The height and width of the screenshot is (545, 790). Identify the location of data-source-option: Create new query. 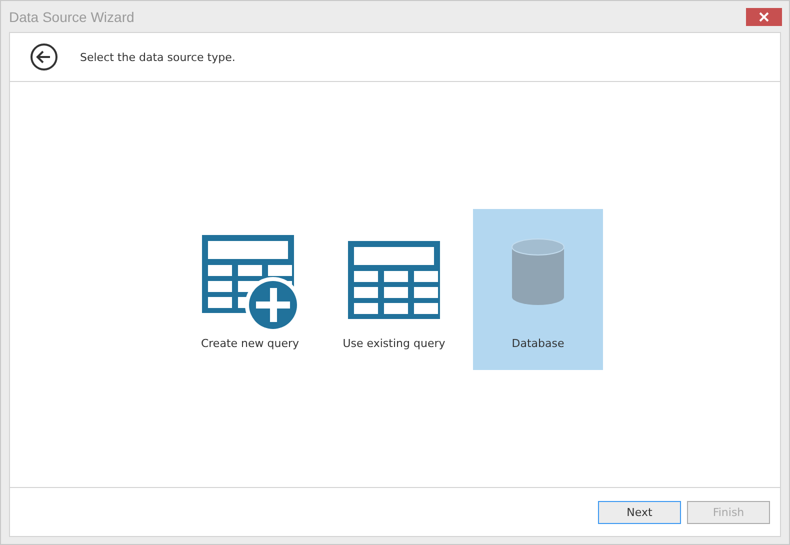
(250, 289).